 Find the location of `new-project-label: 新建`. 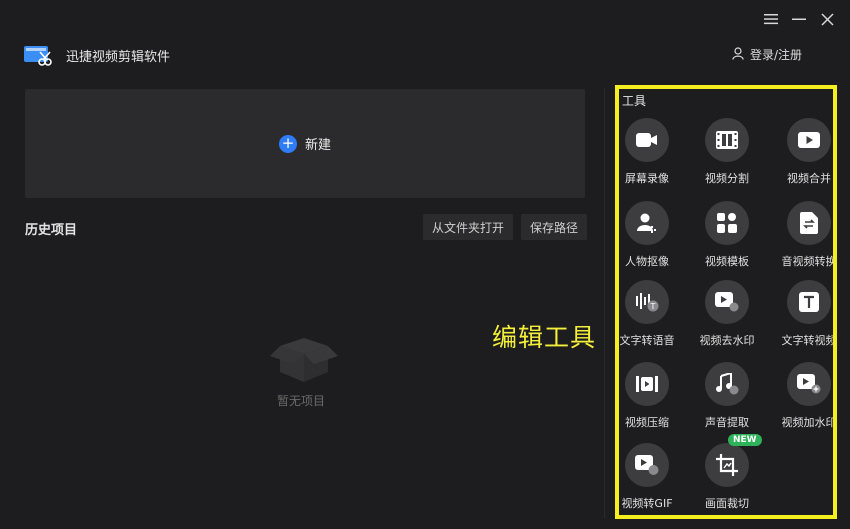

new-project-label: 新建 is located at coordinates (317, 145).